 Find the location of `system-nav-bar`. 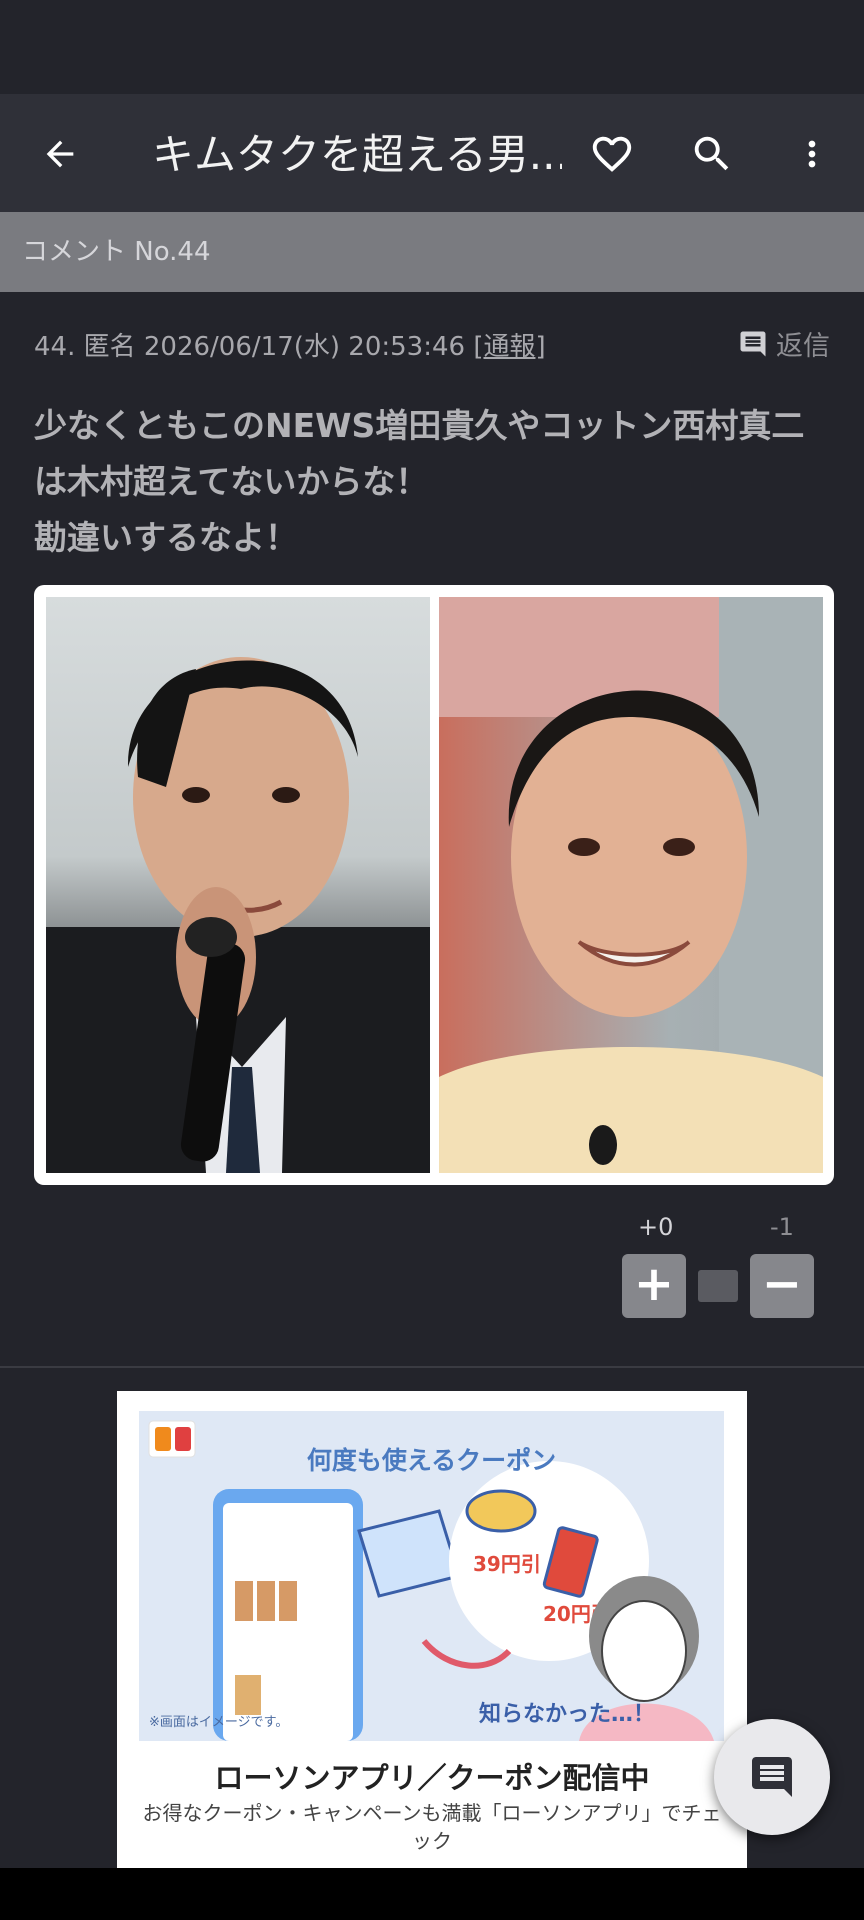

system-nav-bar is located at coordinates (432, 1894).